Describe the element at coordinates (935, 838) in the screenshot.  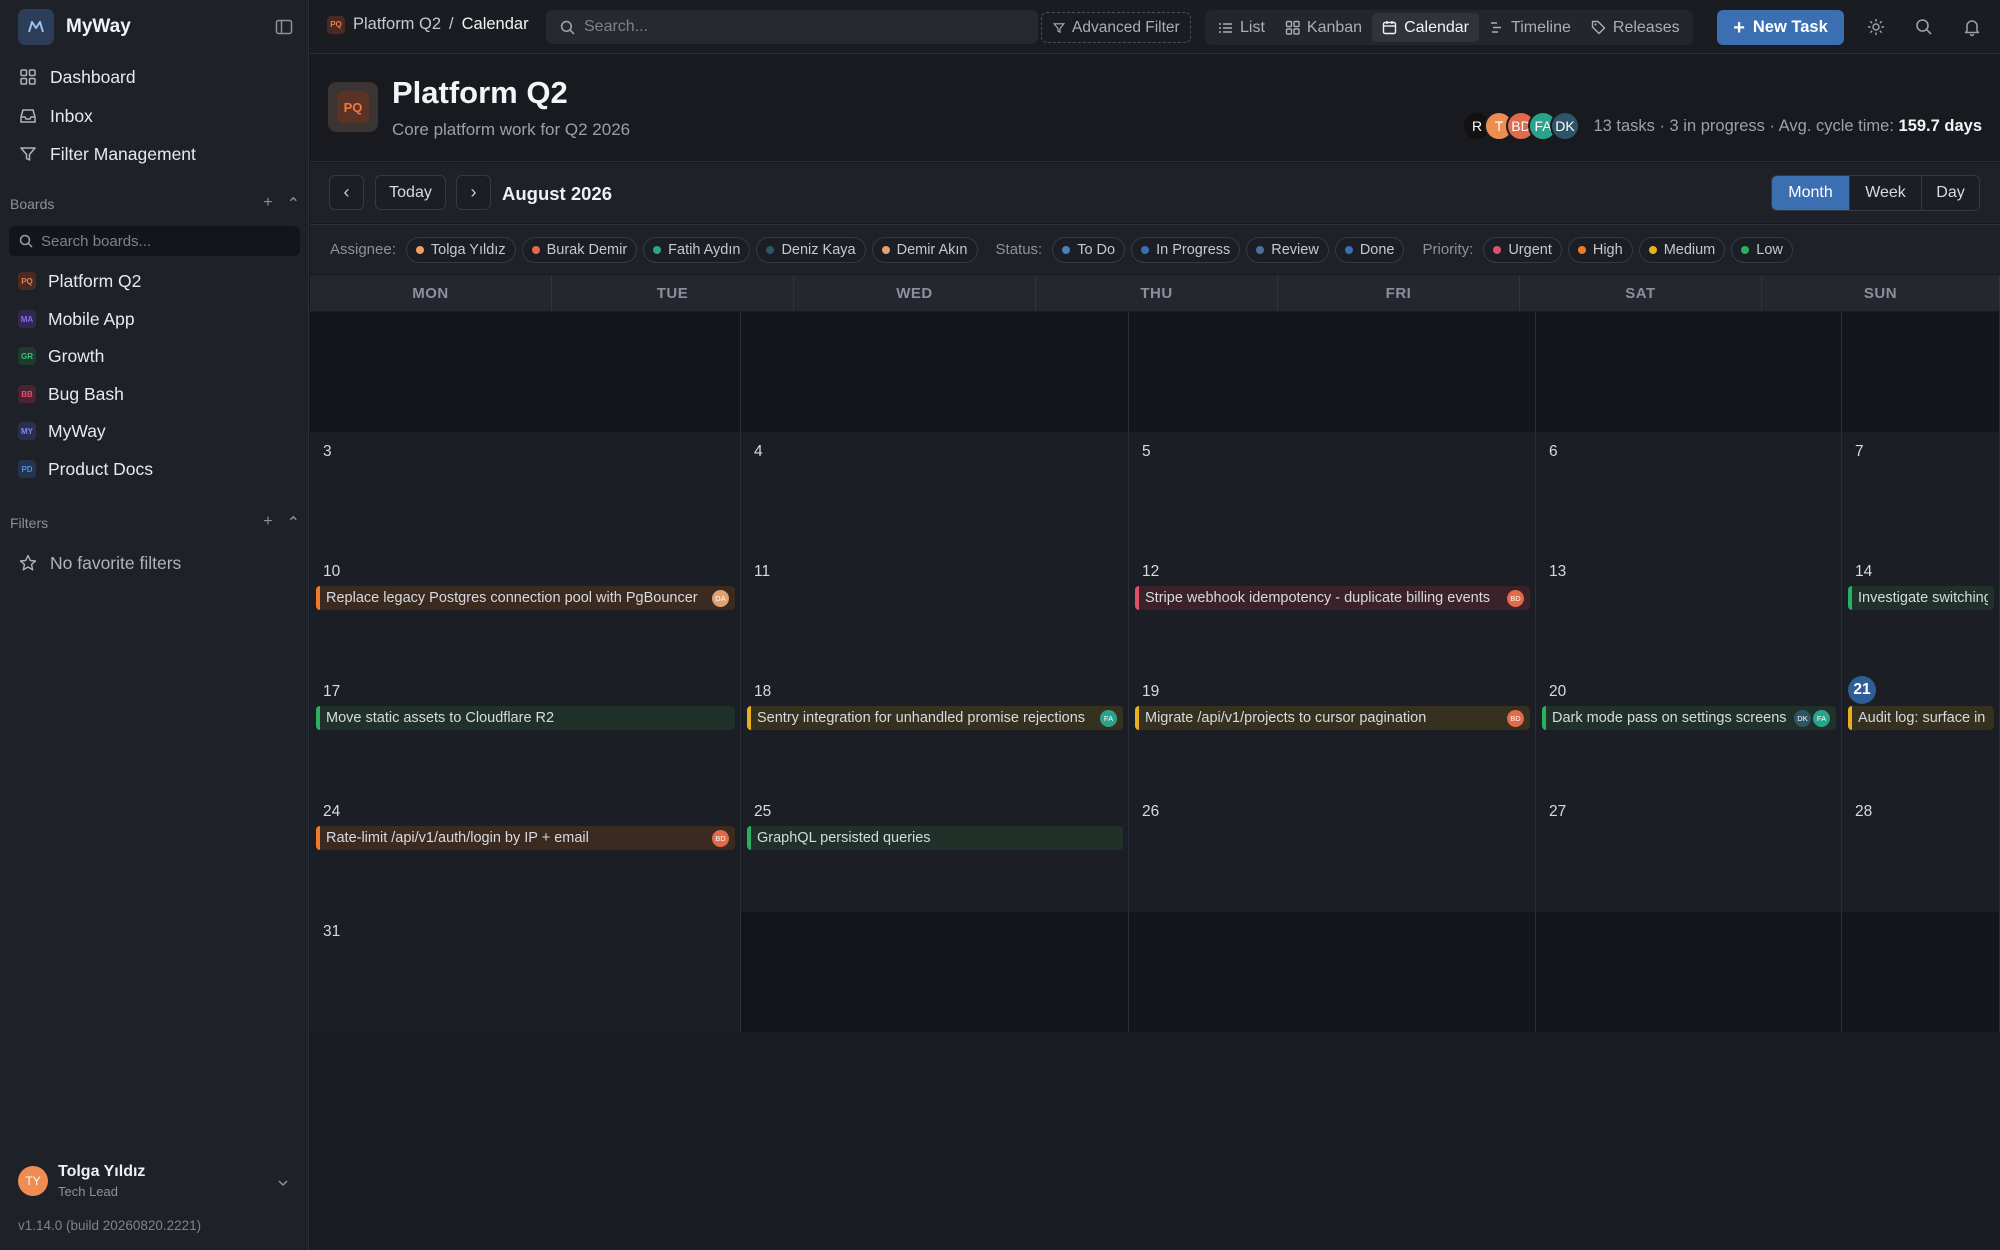
I see `calendar-event: GraphQL persisted queries` at that location.